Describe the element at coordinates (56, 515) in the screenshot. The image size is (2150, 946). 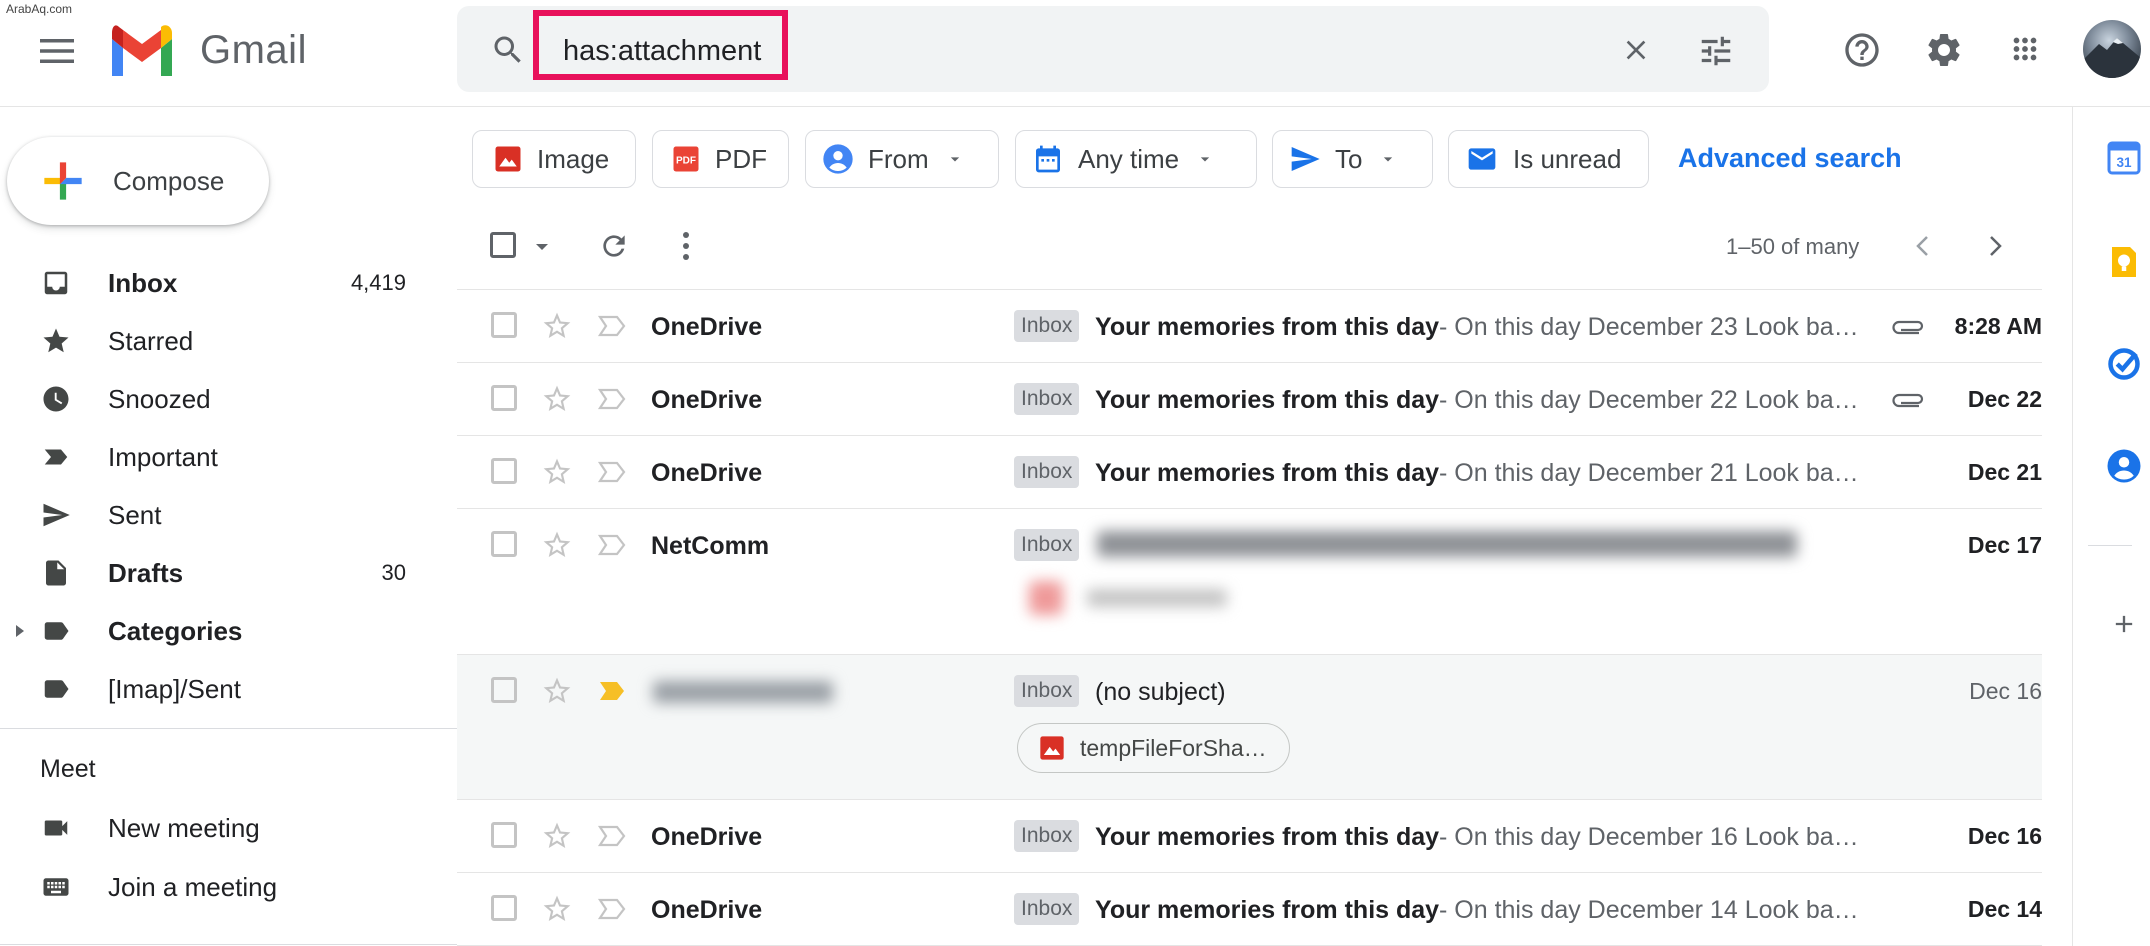
I see `send-icon` at that location.